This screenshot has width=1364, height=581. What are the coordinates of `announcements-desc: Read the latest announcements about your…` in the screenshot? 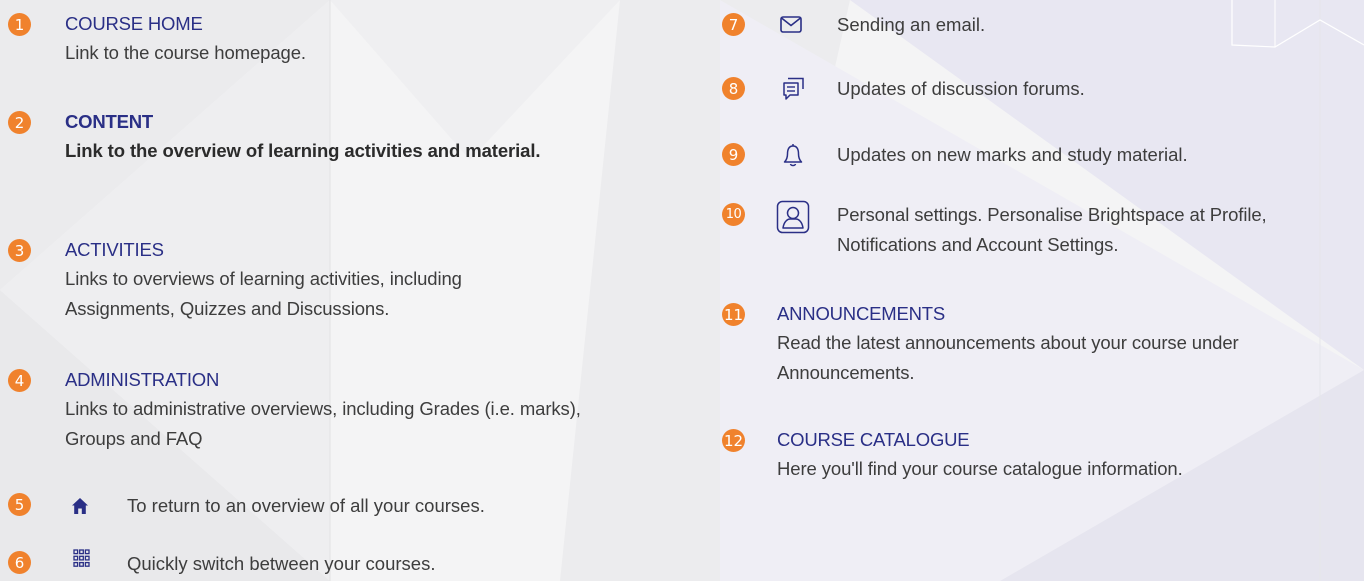 It's located at (1008, 357).